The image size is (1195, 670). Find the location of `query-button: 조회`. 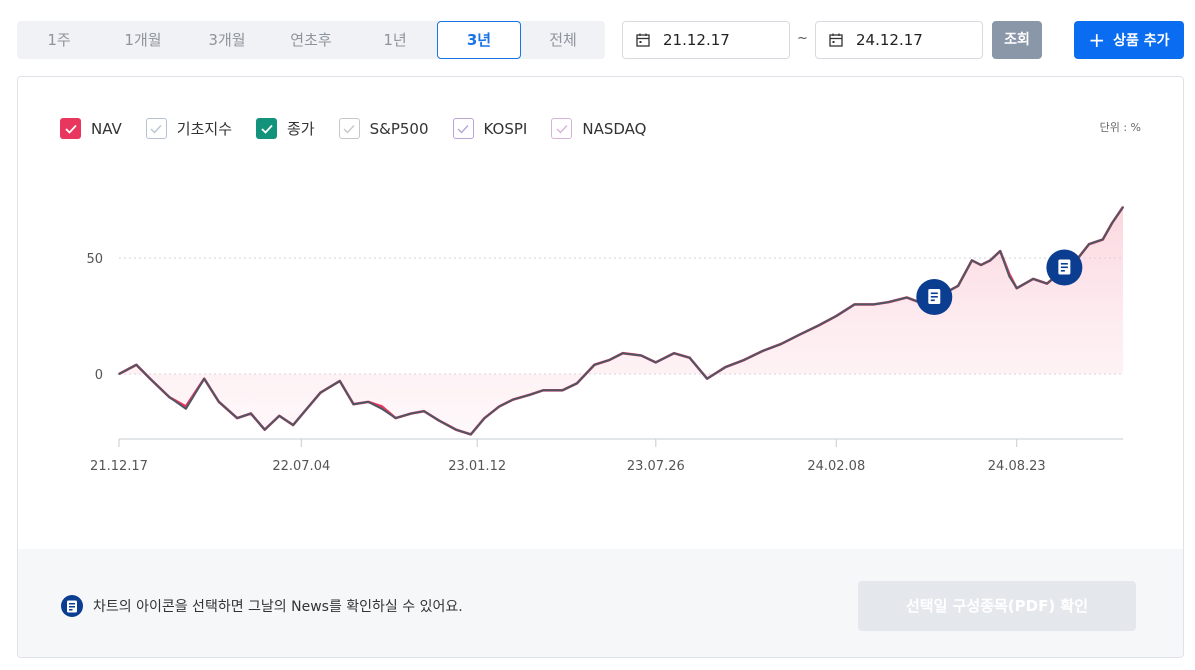

query-button: 조회 is located at coordinates (1017, 40).